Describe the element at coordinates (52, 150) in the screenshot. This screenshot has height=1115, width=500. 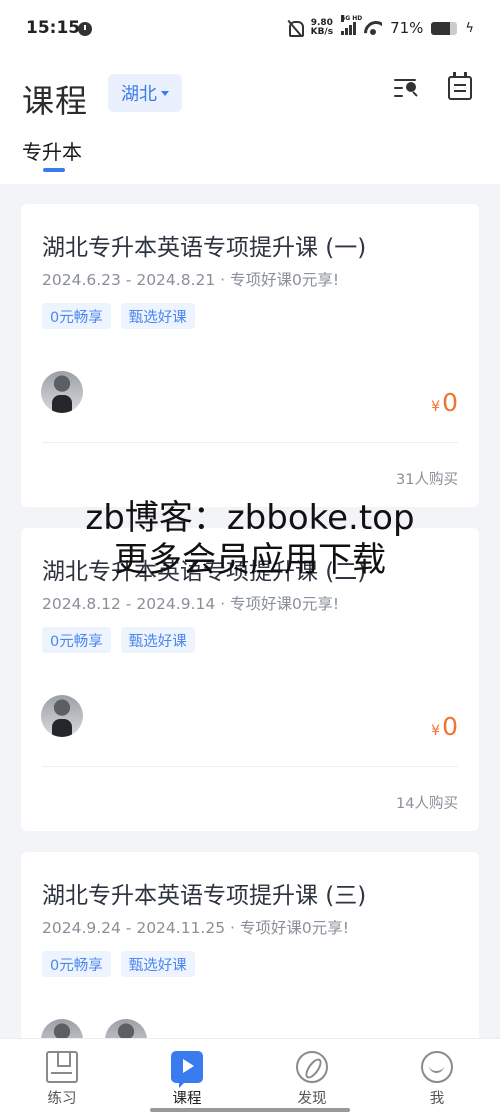
I see `tab-zhuanshengben: 专升本` at that location.